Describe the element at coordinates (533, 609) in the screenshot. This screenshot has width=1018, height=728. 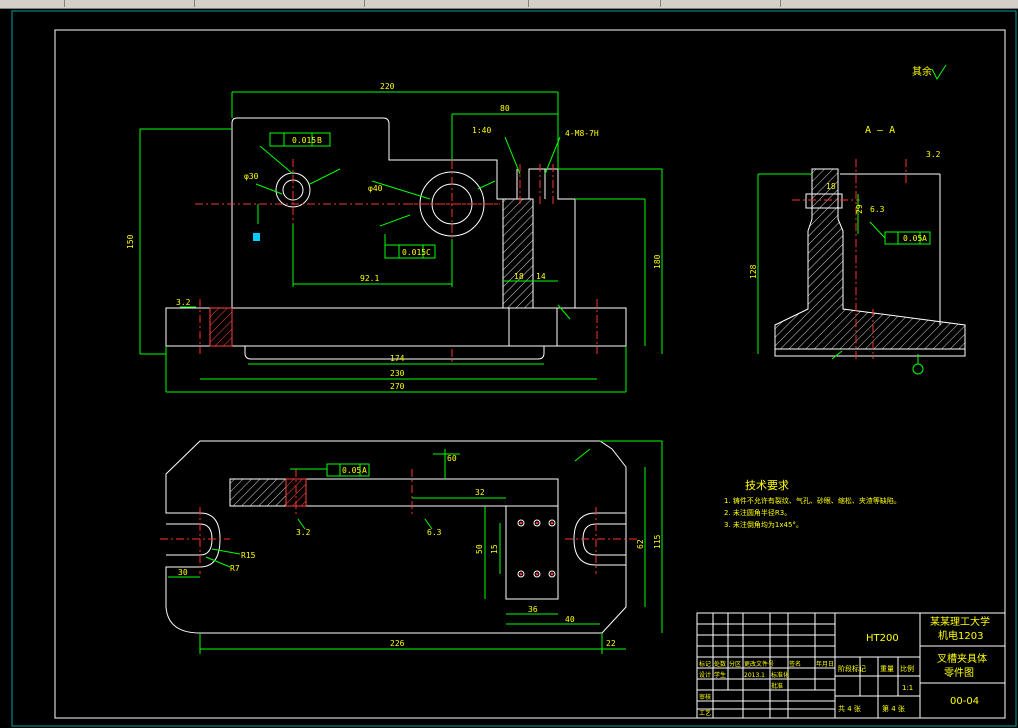
I see `dim-label: 36` at that location.